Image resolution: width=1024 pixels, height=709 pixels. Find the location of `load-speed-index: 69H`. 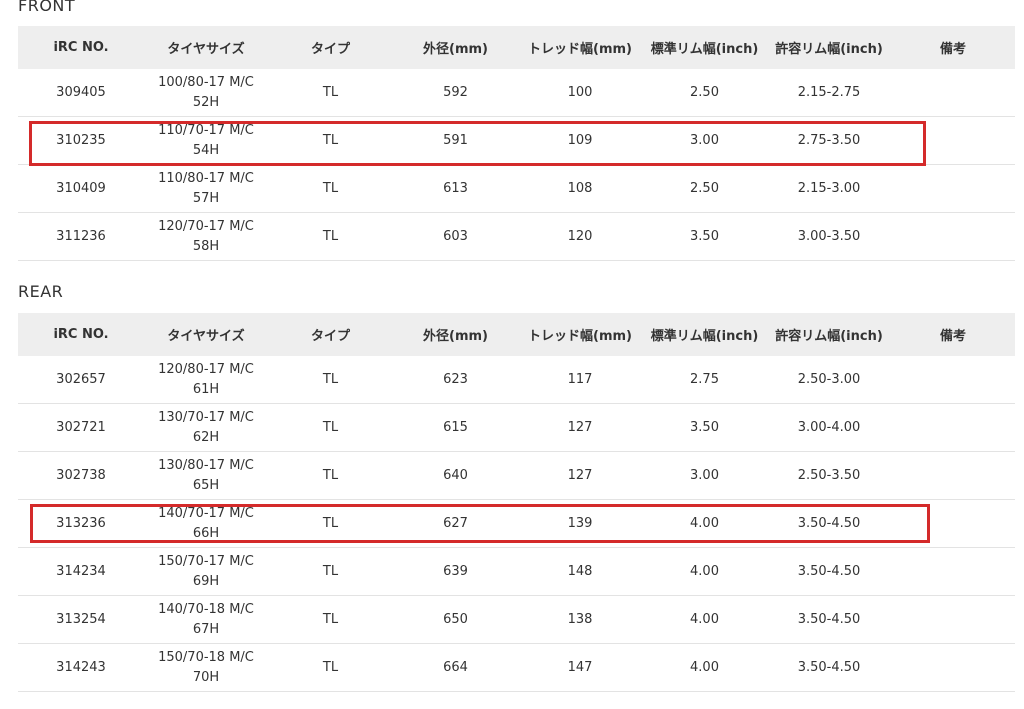

load-speed-index: 69H is located at coordinates (206, 581).